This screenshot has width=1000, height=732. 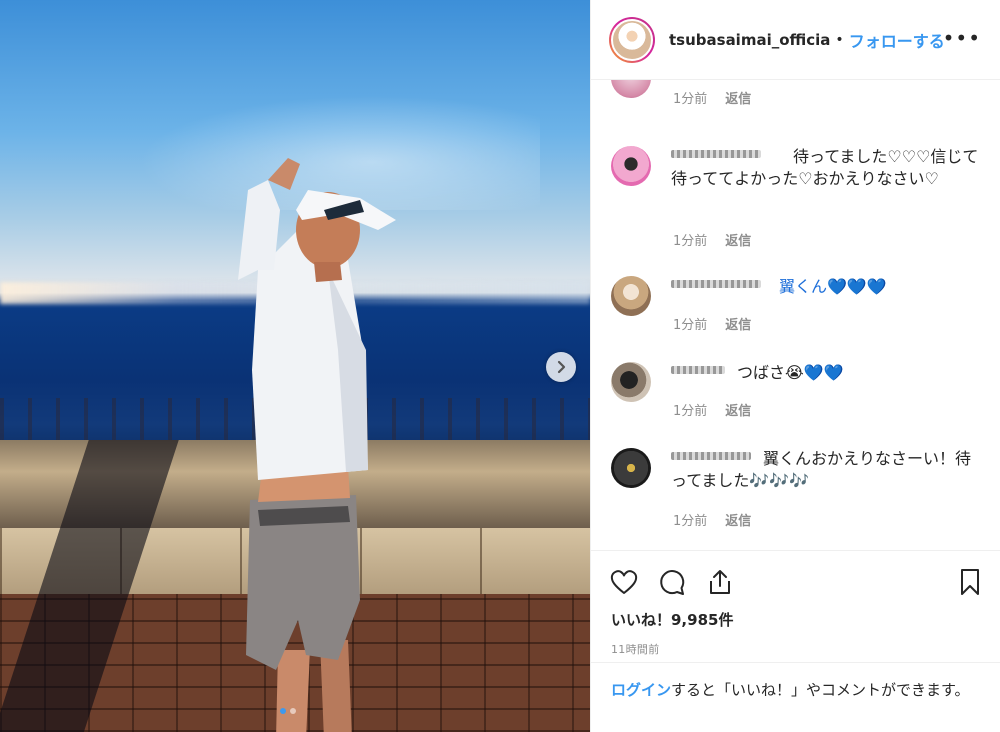 I want to click on carousel-dot-active, so click(x=283, y=711).